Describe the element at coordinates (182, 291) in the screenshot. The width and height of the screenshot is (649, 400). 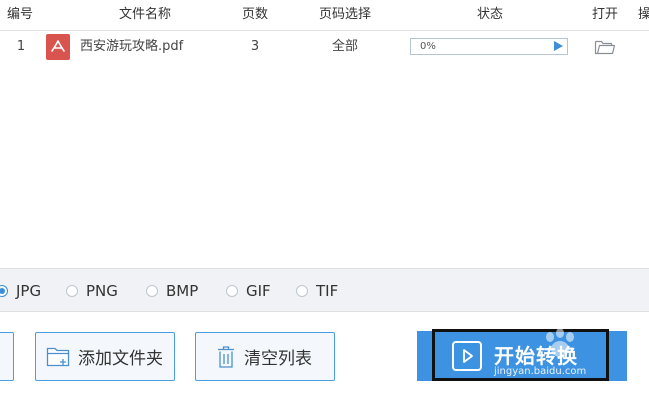
I see `format-label-bmp: BMP` at that location.